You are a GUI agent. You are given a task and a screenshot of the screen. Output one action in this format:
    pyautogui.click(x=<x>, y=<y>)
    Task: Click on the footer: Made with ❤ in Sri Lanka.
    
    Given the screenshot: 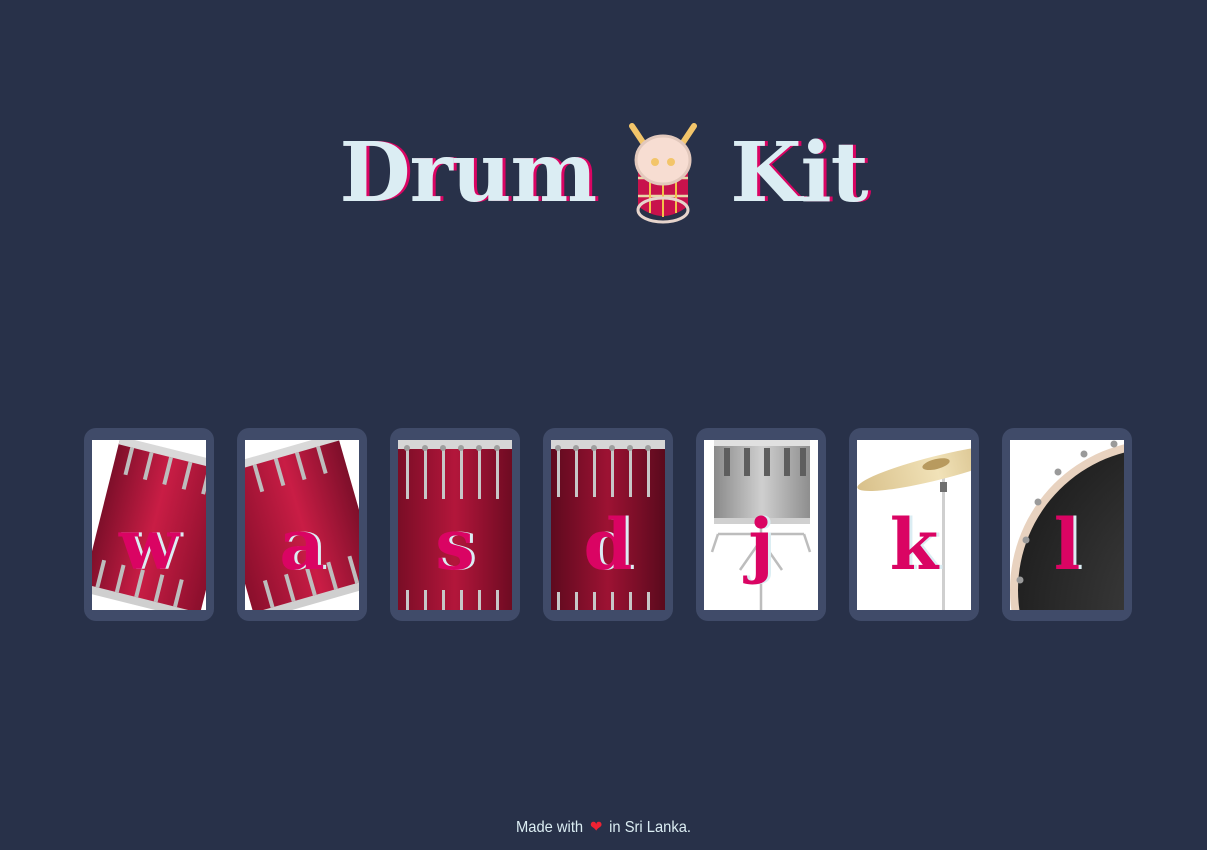 What is the action you would take?
    pyautogui.click(x=603, y=827)
    